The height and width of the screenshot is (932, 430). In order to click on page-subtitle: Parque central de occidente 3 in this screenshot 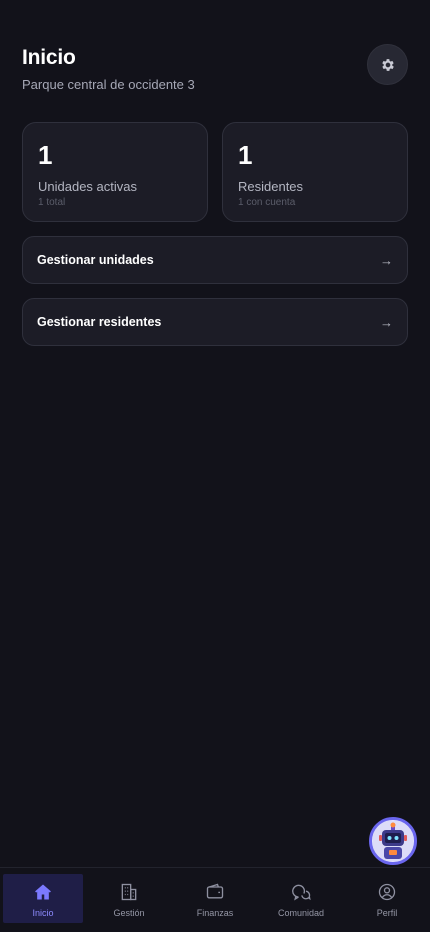, I will do `click(108, 84)`.